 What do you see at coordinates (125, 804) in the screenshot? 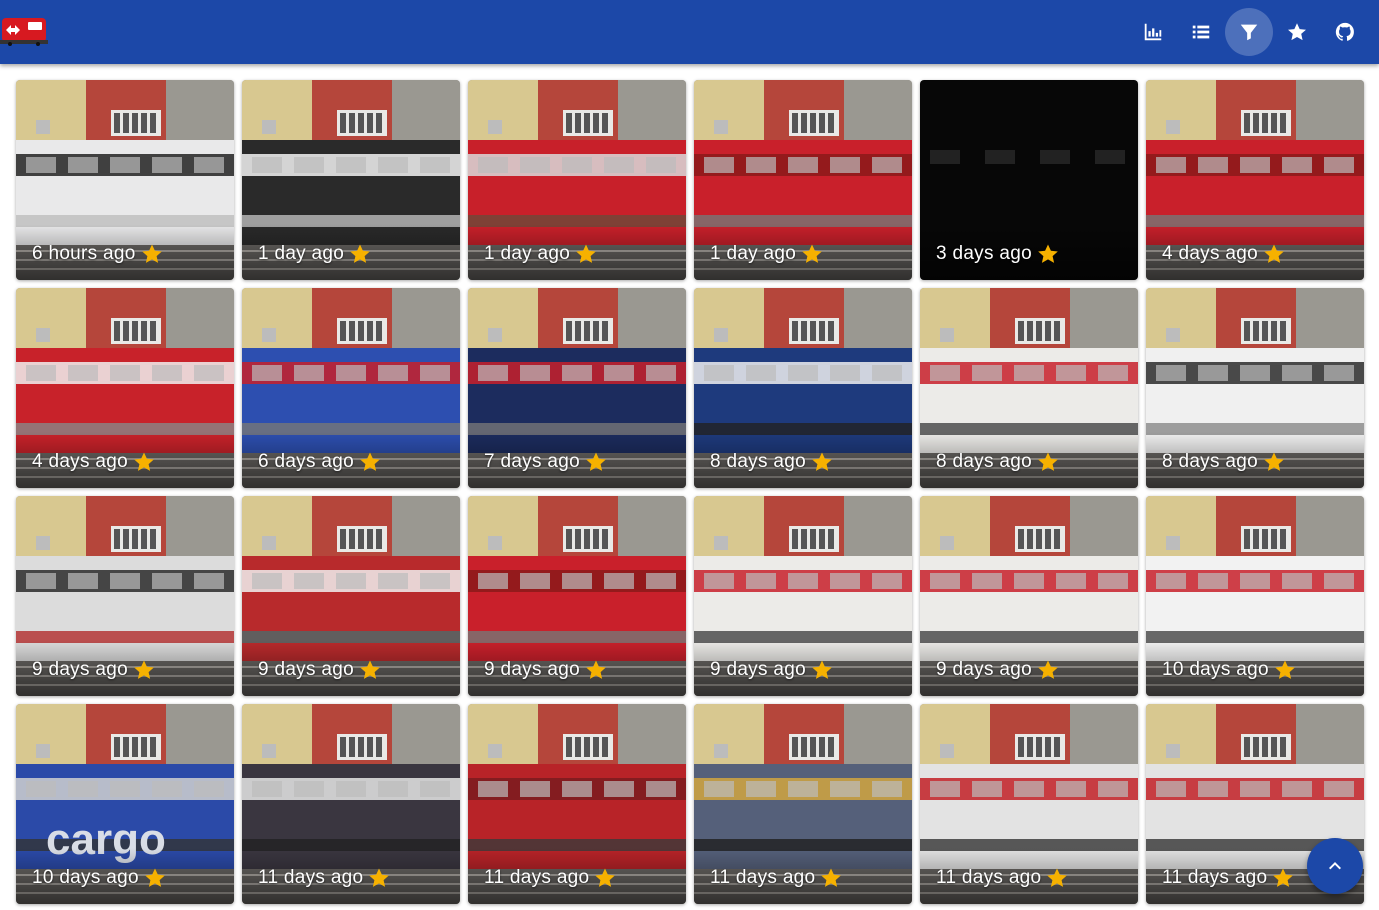
I see `gallery-card: cargo 10 days ago` at bounding box center [125, 804].